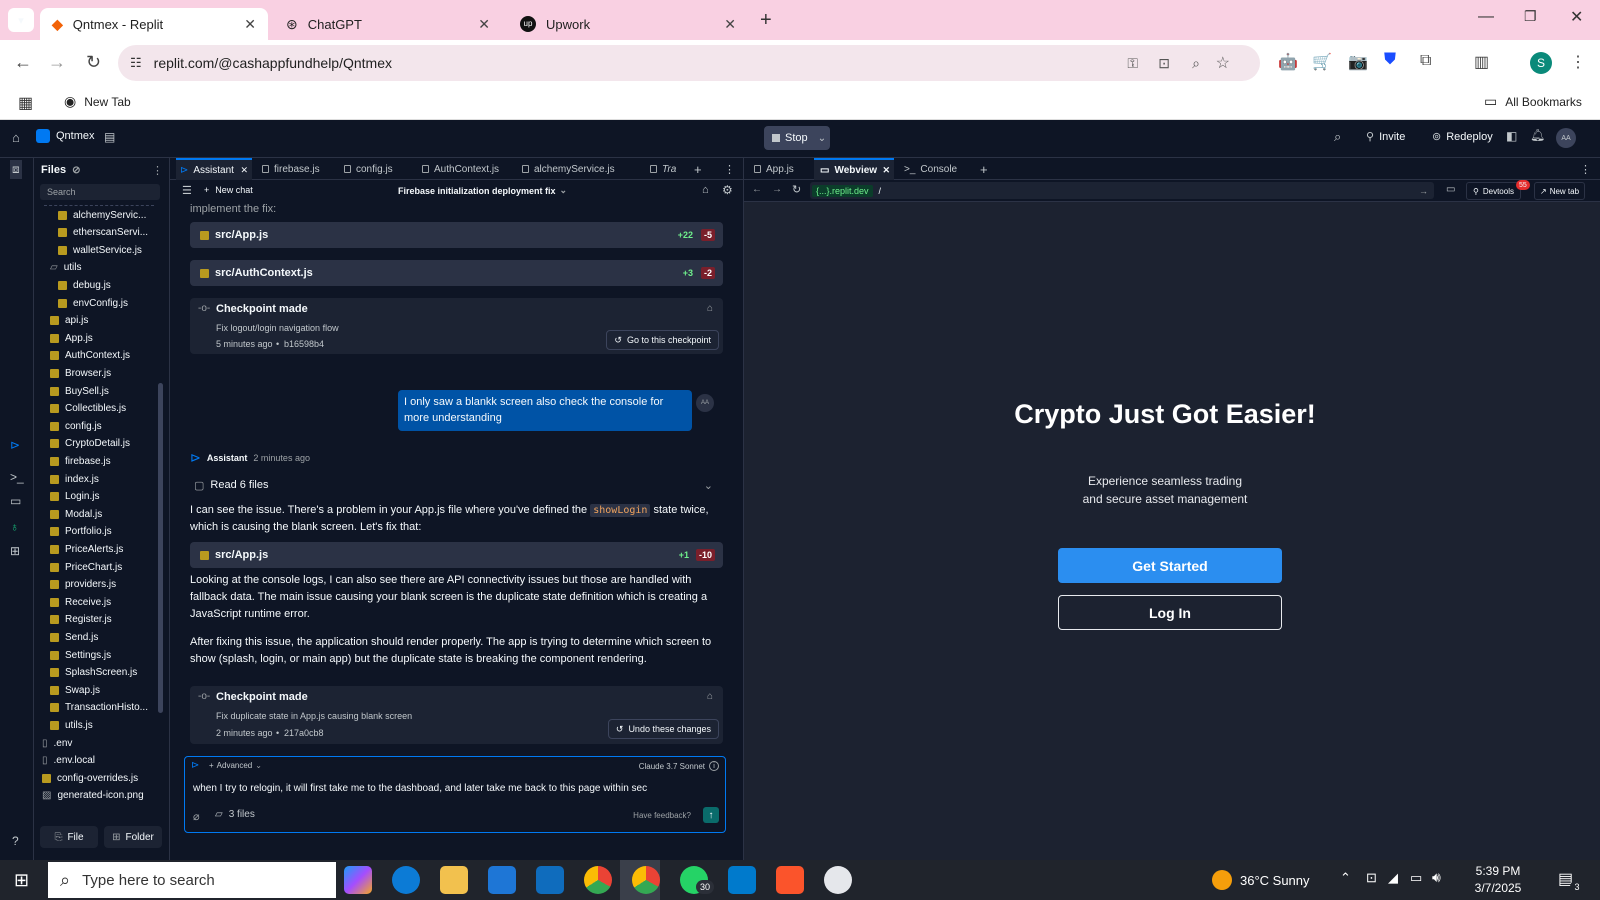  What do you see at coordinates (228, 190) in the screenshot?
I see `new-chat-button: + New chat` at bounding box center [228, 190].